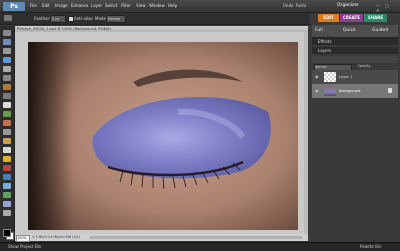 This screenshot has height=251, width=400. Describe the element at coordinates (14, 6) in the screenshot. I see `app-logo: Ps` at that location.